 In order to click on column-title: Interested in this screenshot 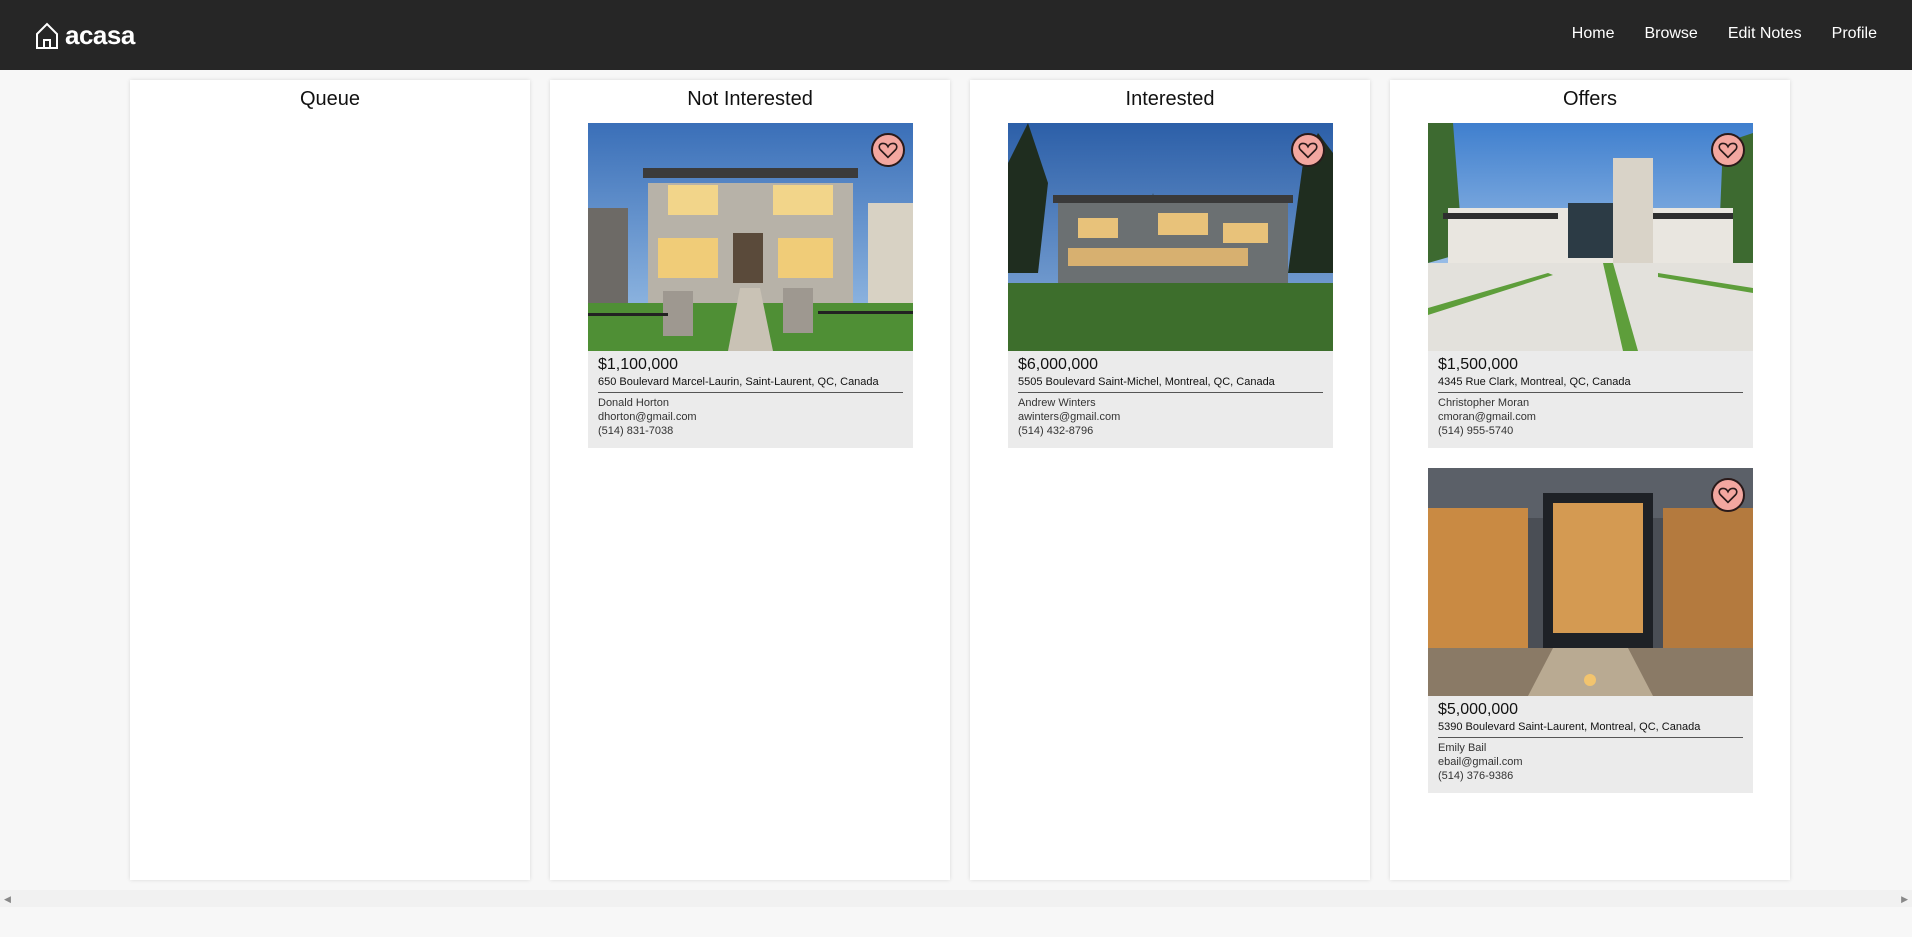, I will do `click(1170, 99)`.